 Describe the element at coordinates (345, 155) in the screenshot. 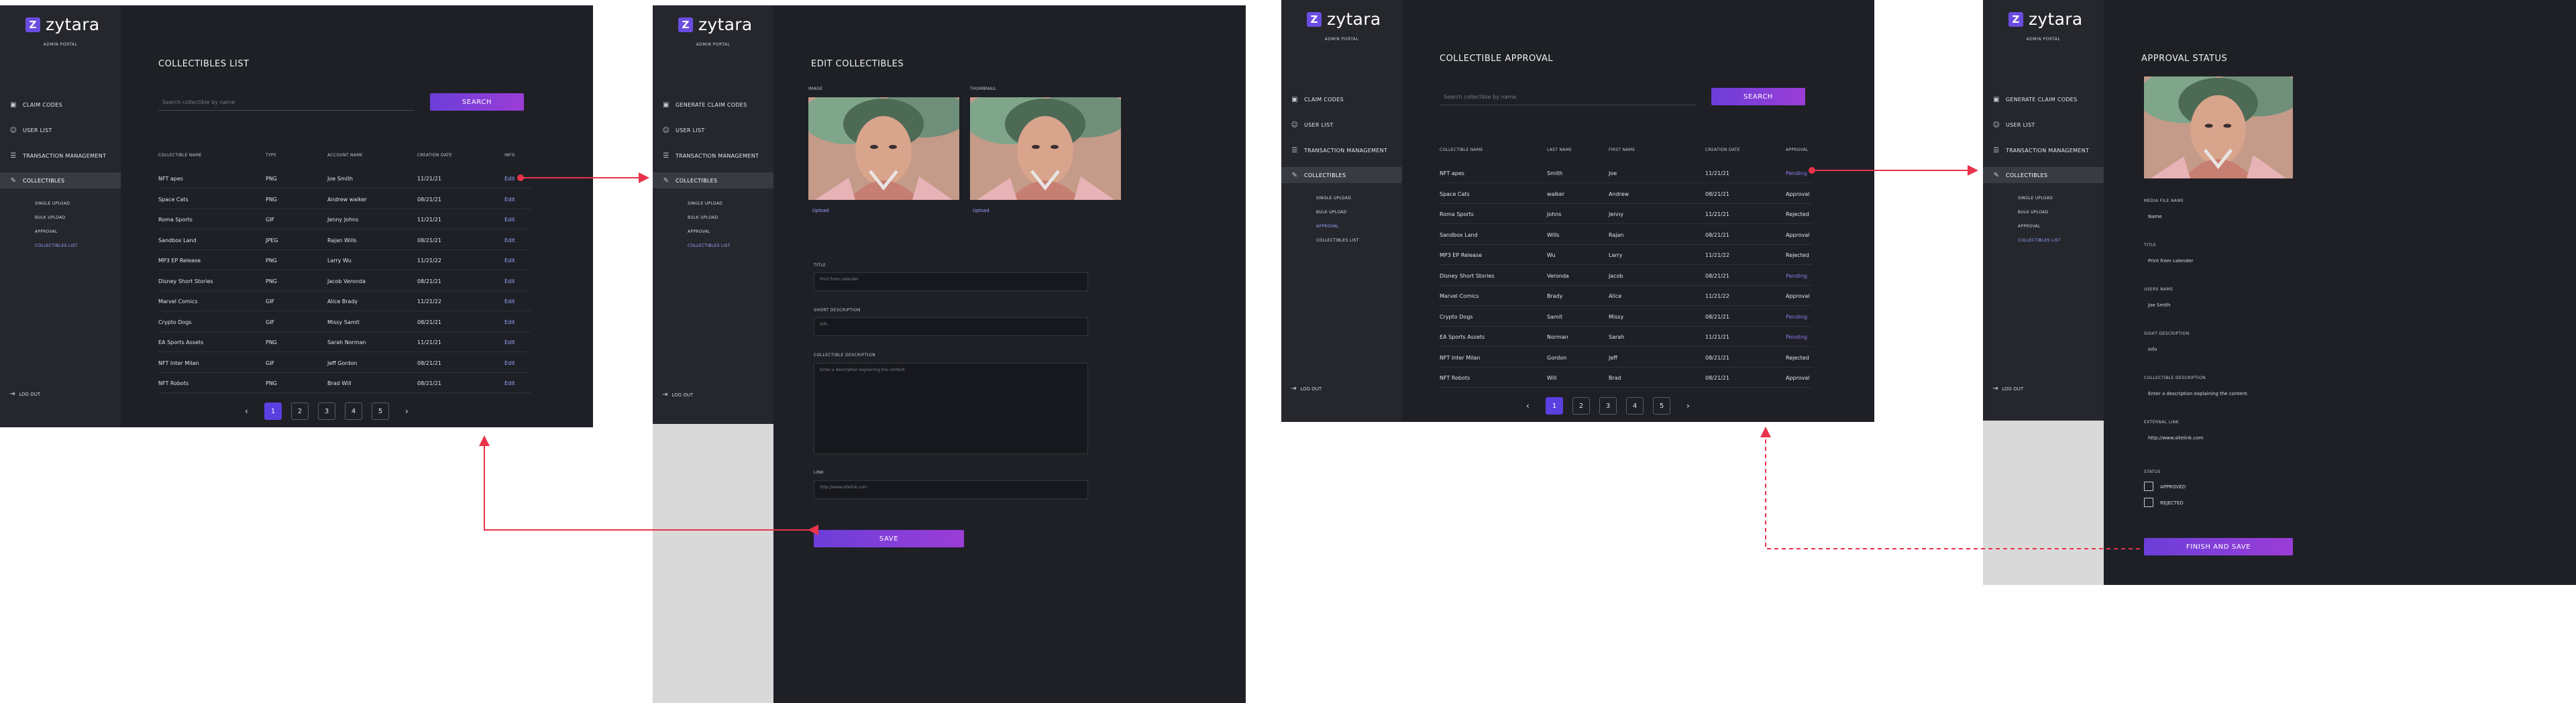

I see `column-header: ACCOUNT NAME` at that location.